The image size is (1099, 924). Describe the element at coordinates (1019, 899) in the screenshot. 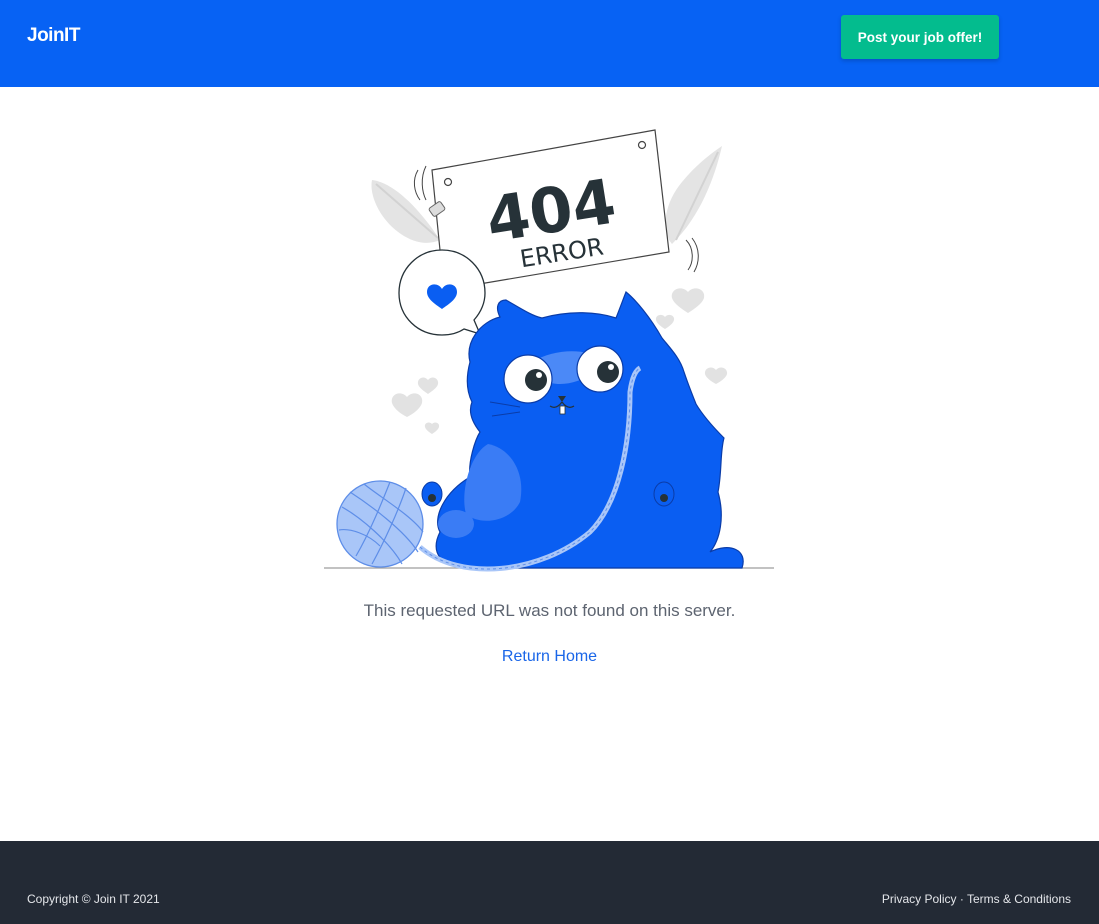

I see `terms-conditions-link: Terms & Conditions` at that location.